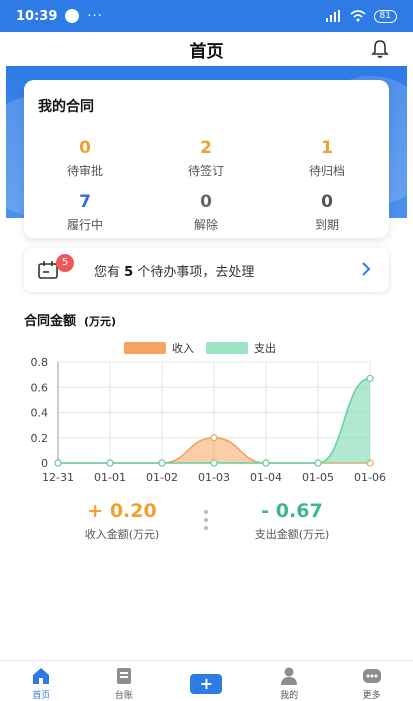  I want to click on tab-ledger: 台账, so click(124, 681).